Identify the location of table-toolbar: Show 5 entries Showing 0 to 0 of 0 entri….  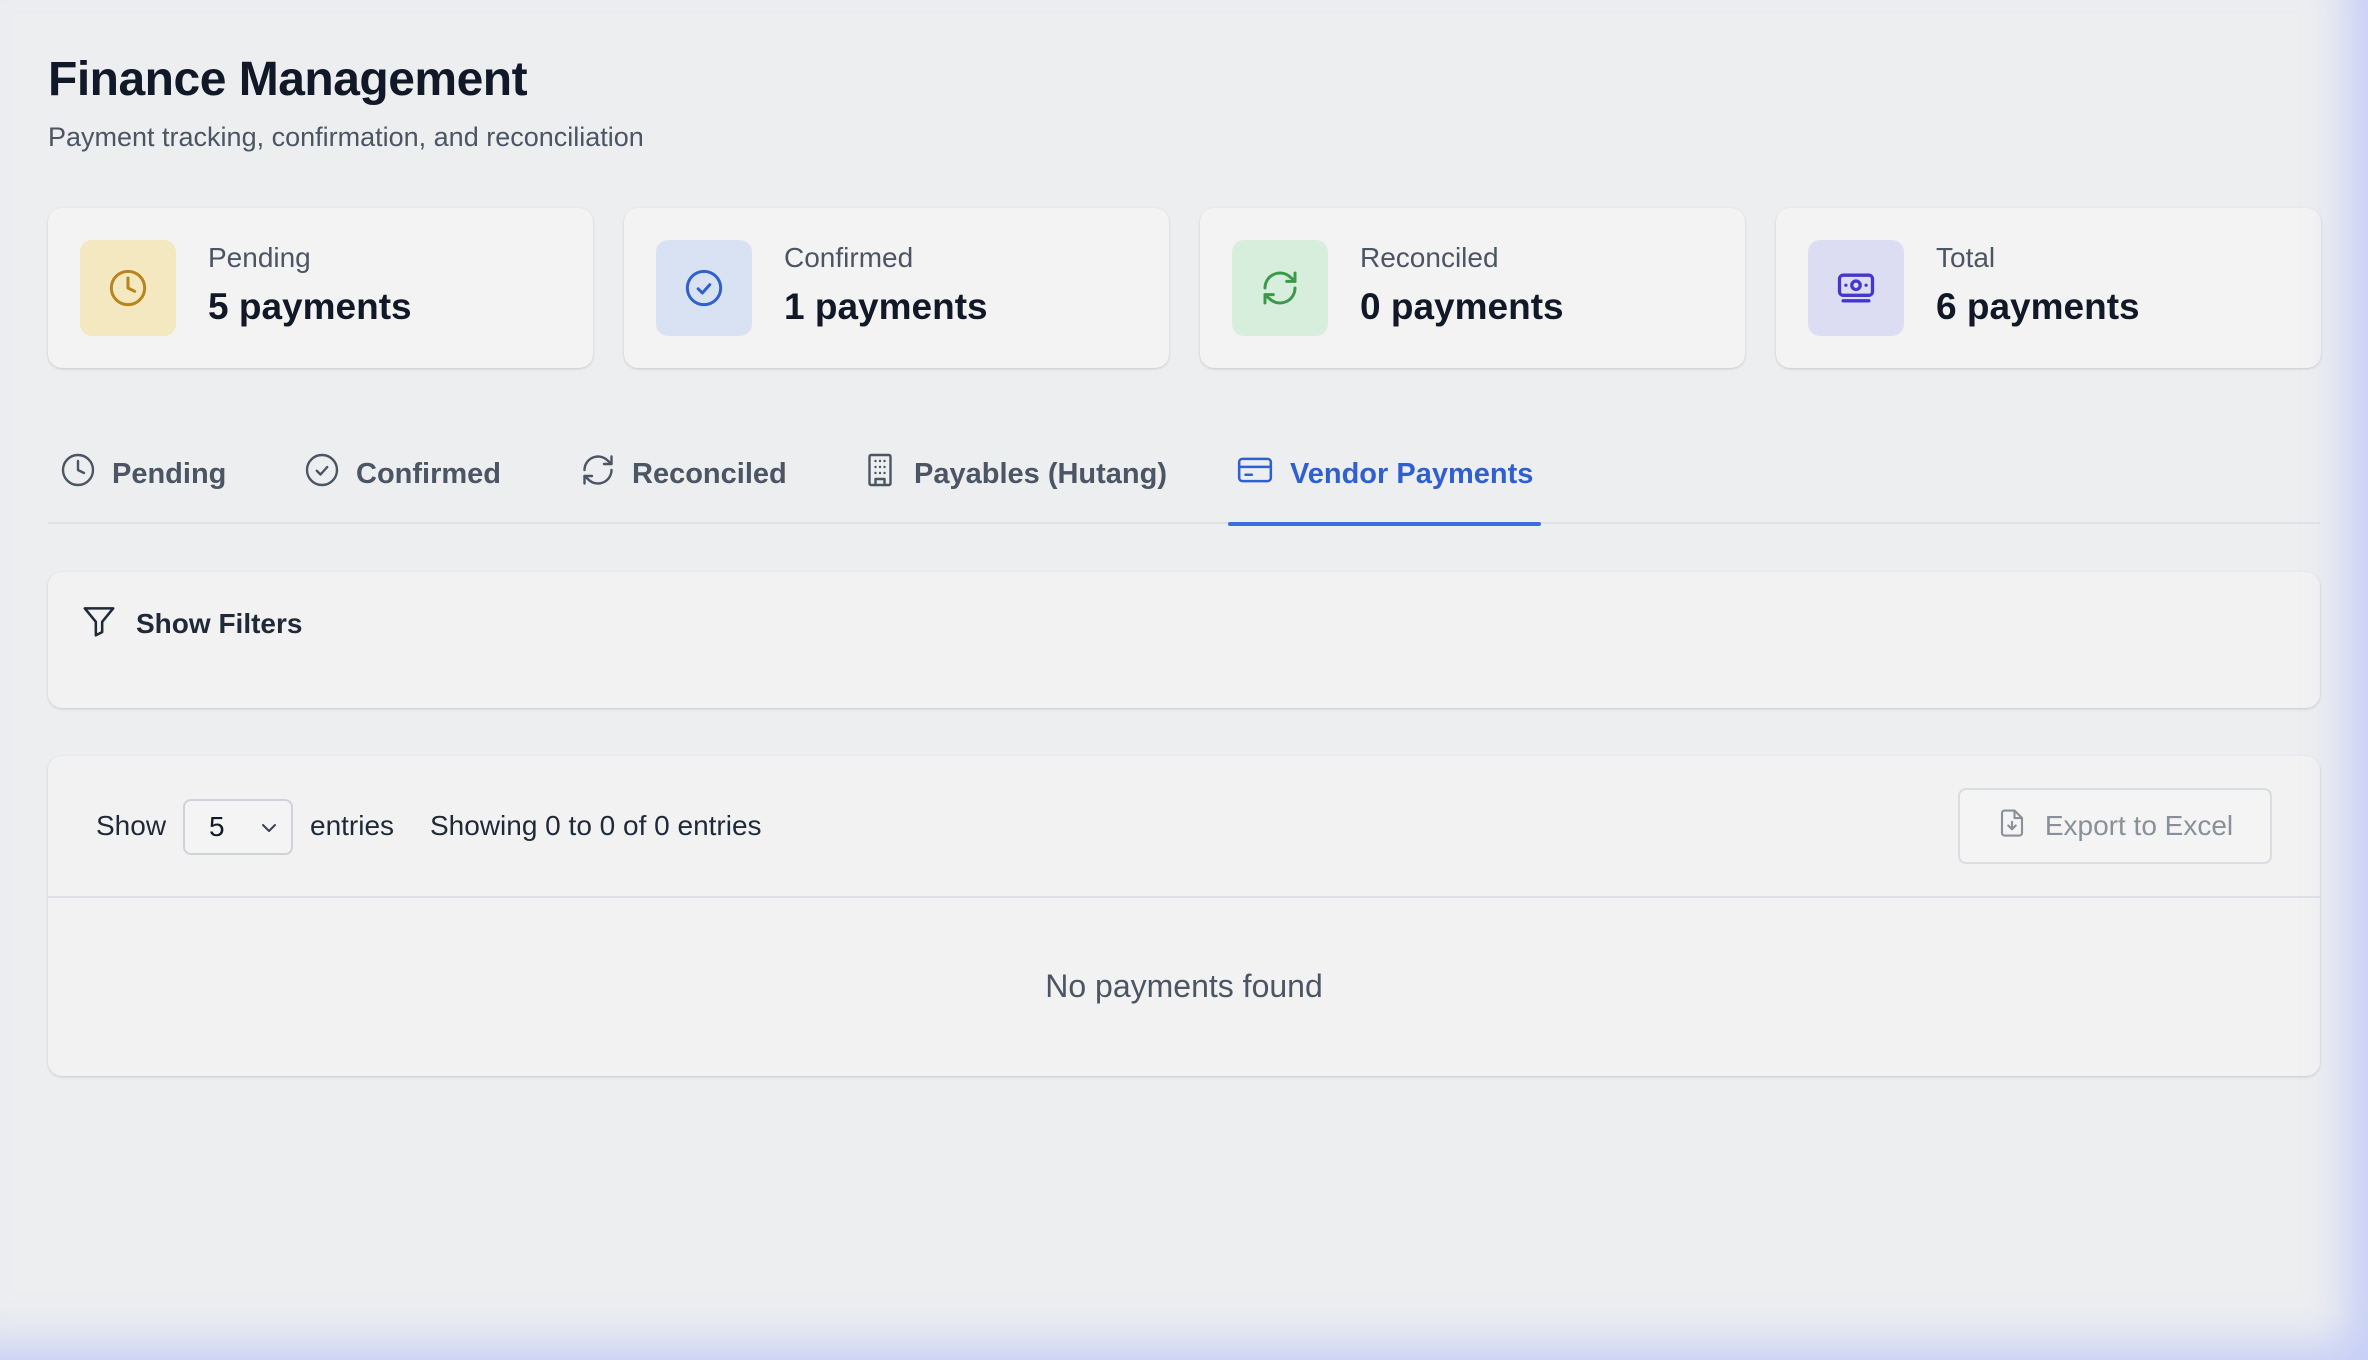
(1184, 827).